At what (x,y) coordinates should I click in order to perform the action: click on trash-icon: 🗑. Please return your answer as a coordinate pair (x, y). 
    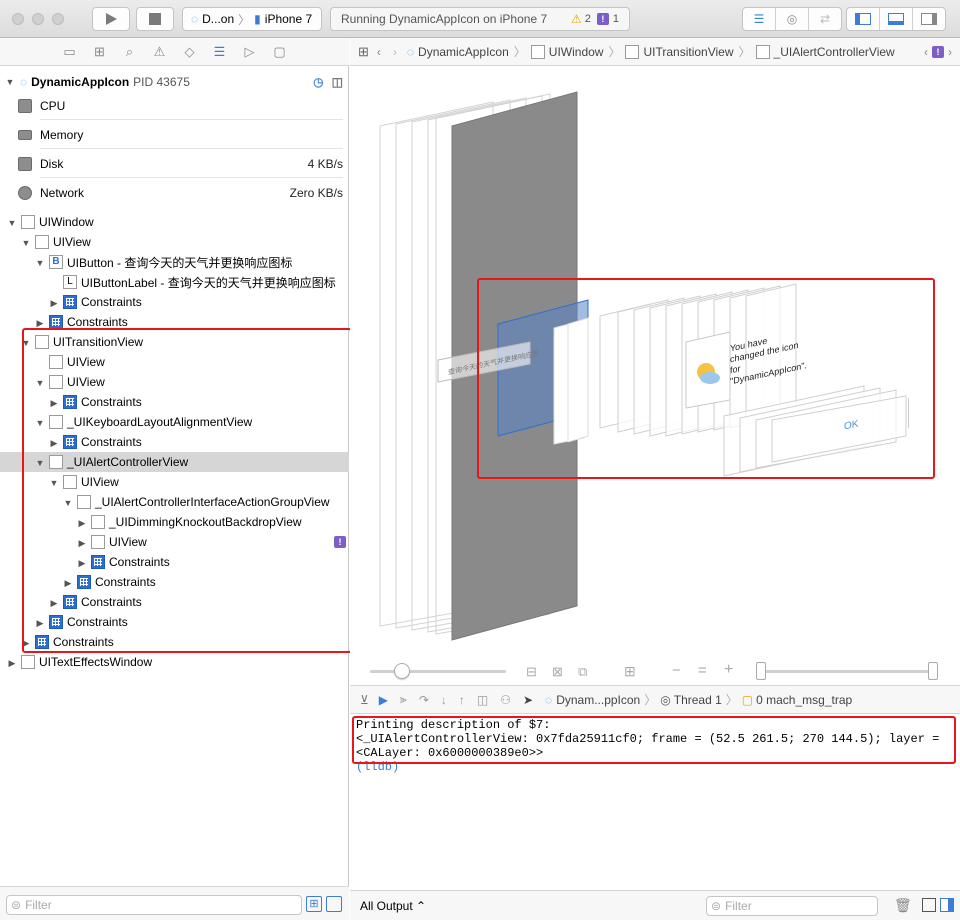
    Looking at the image, I should click on (903, 905).